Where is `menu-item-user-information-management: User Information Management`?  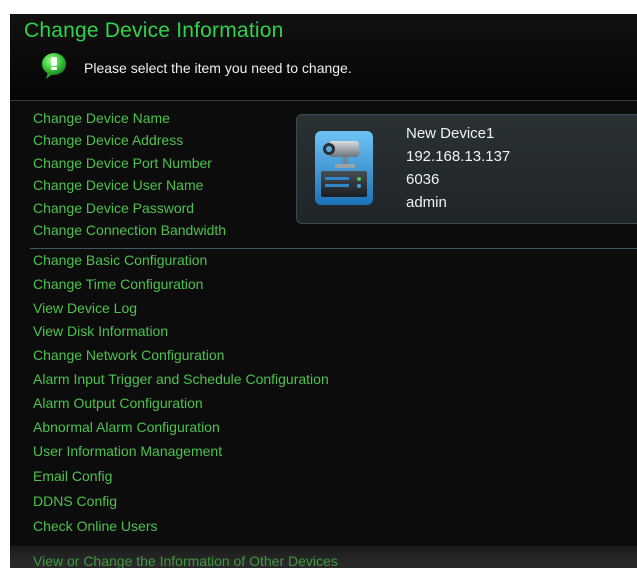 menu-item-user-information-management: User Information Management is located at coordinates (127, 451).